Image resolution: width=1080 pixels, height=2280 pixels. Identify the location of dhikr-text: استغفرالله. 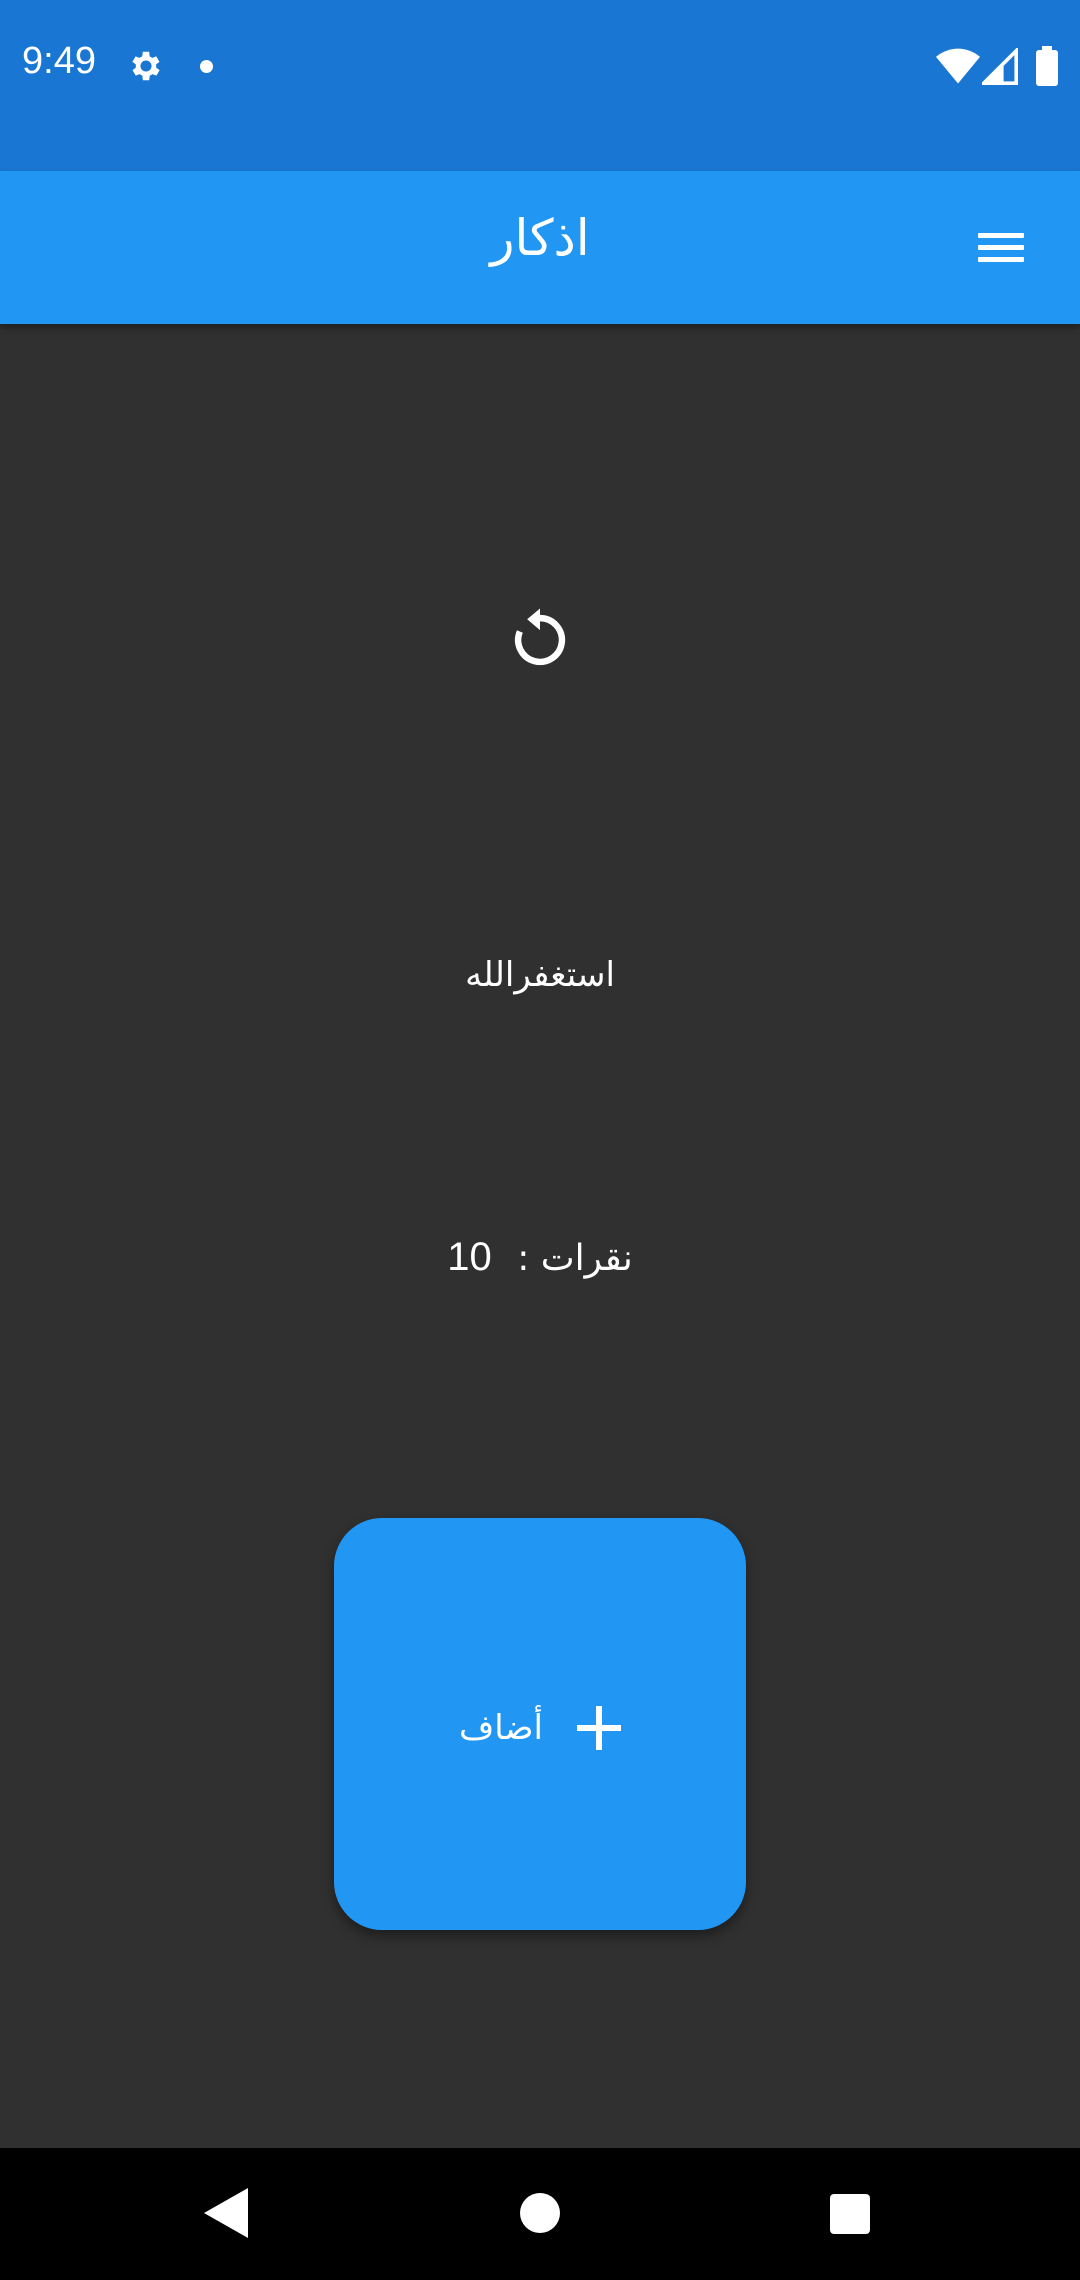
(540, 975).